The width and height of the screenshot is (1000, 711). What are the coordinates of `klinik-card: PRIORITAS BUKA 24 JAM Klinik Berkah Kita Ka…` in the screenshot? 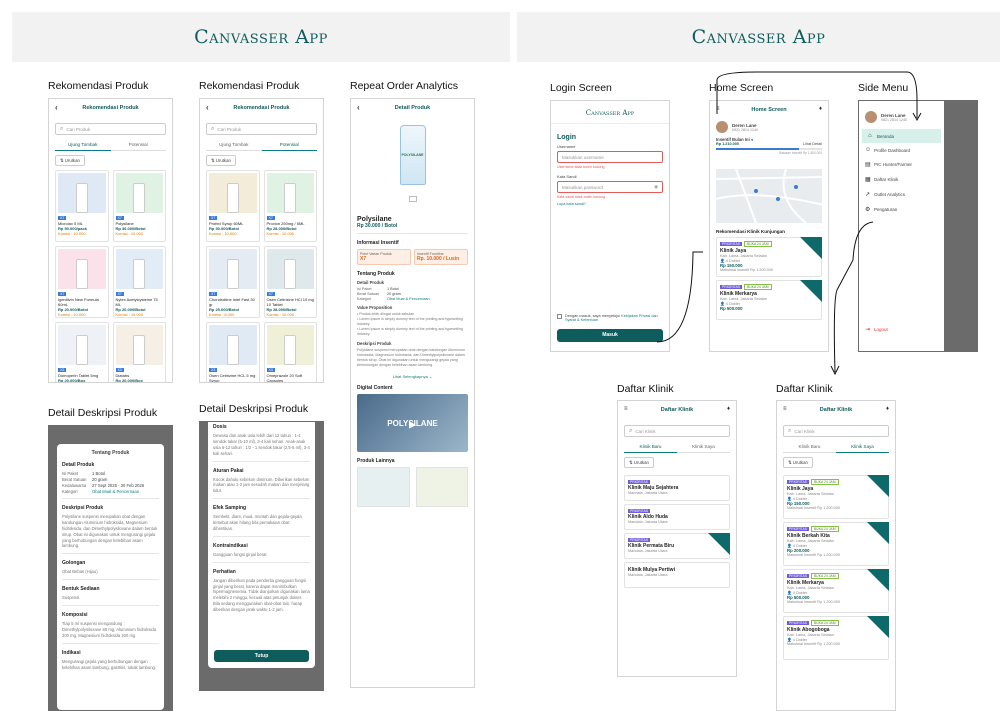 It's located at (836, 544).